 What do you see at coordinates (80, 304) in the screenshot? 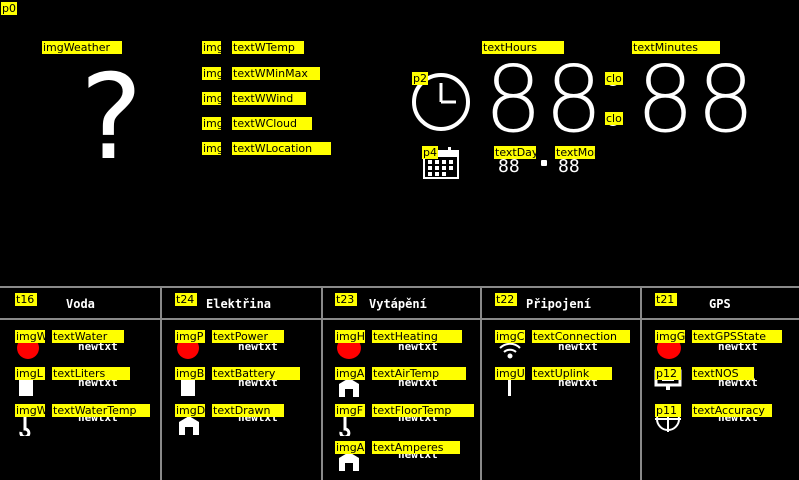
I see `section-title: Voda` at bounding box center [80, 304].